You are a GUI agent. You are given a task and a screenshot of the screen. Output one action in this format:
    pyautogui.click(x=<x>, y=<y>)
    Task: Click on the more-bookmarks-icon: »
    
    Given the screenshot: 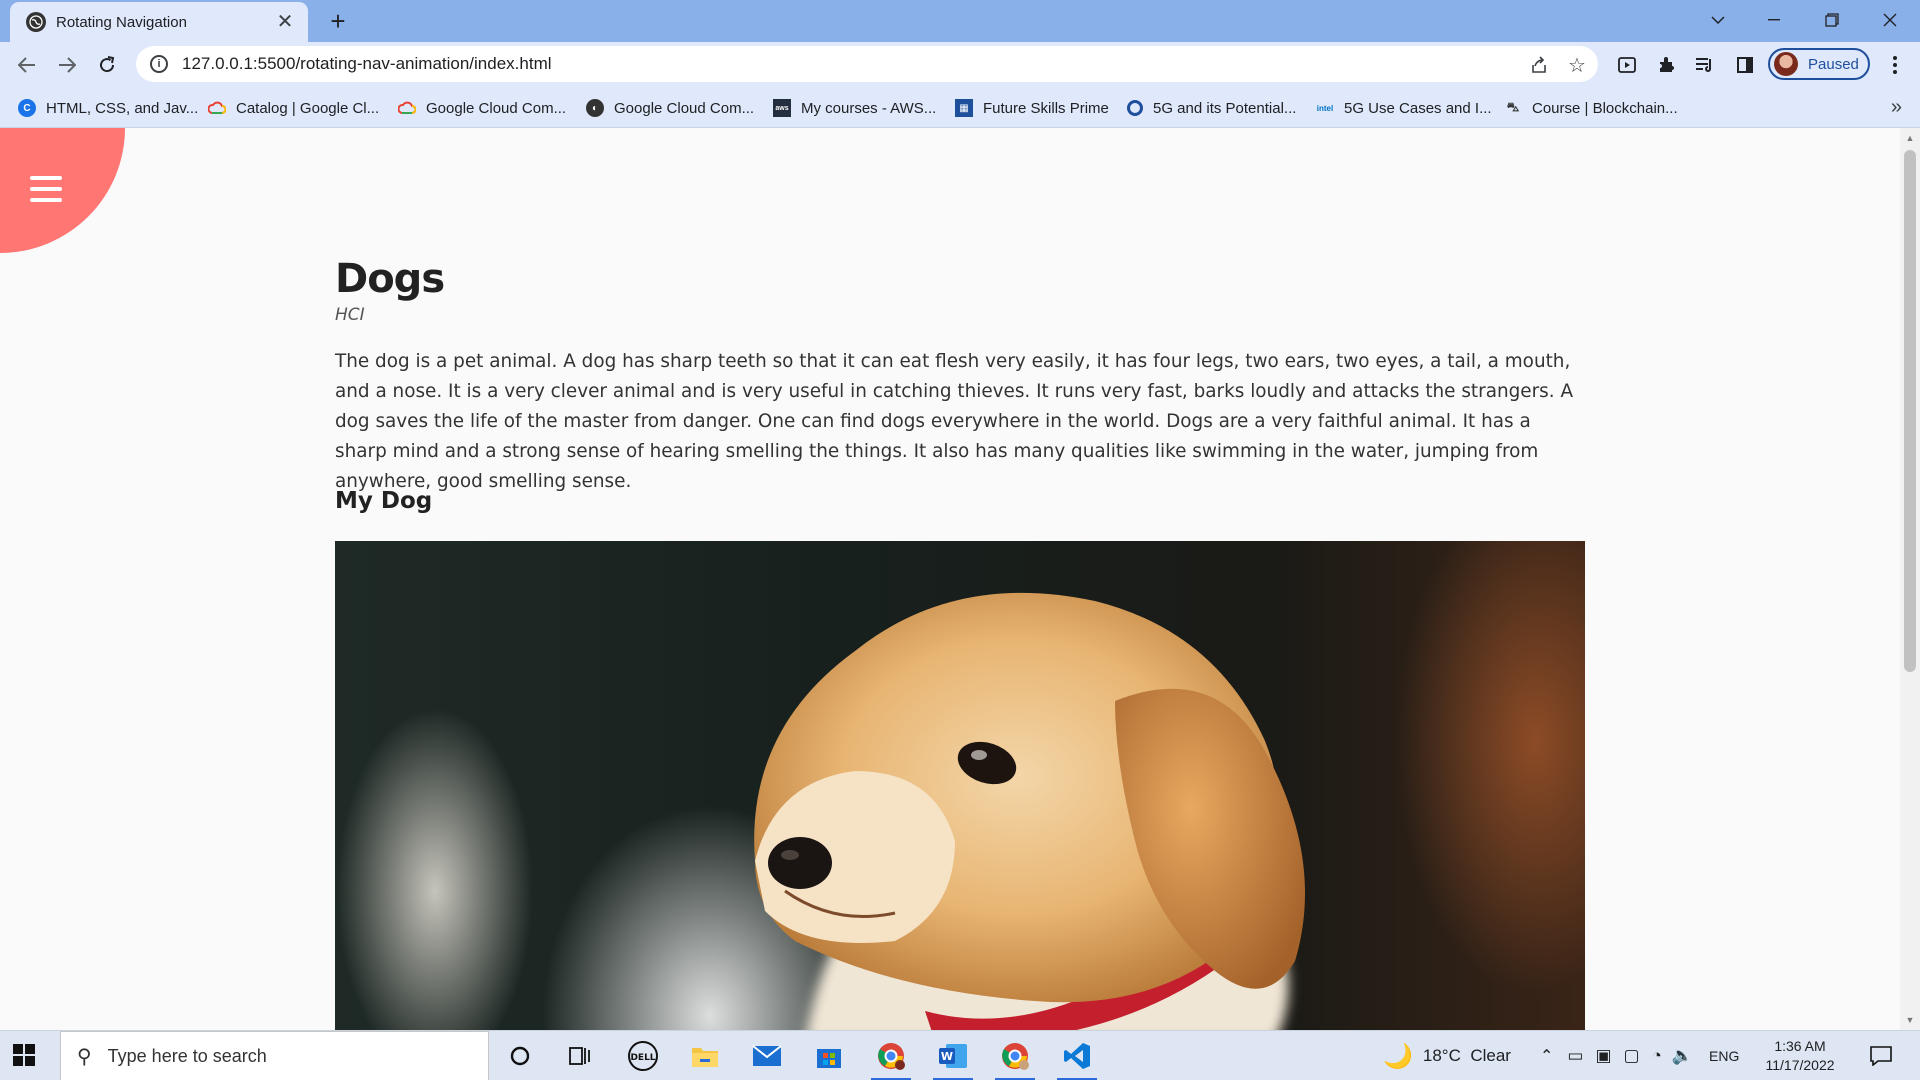 What is the action you would take?
    pyautogui.click(x=1896, y=107)
    